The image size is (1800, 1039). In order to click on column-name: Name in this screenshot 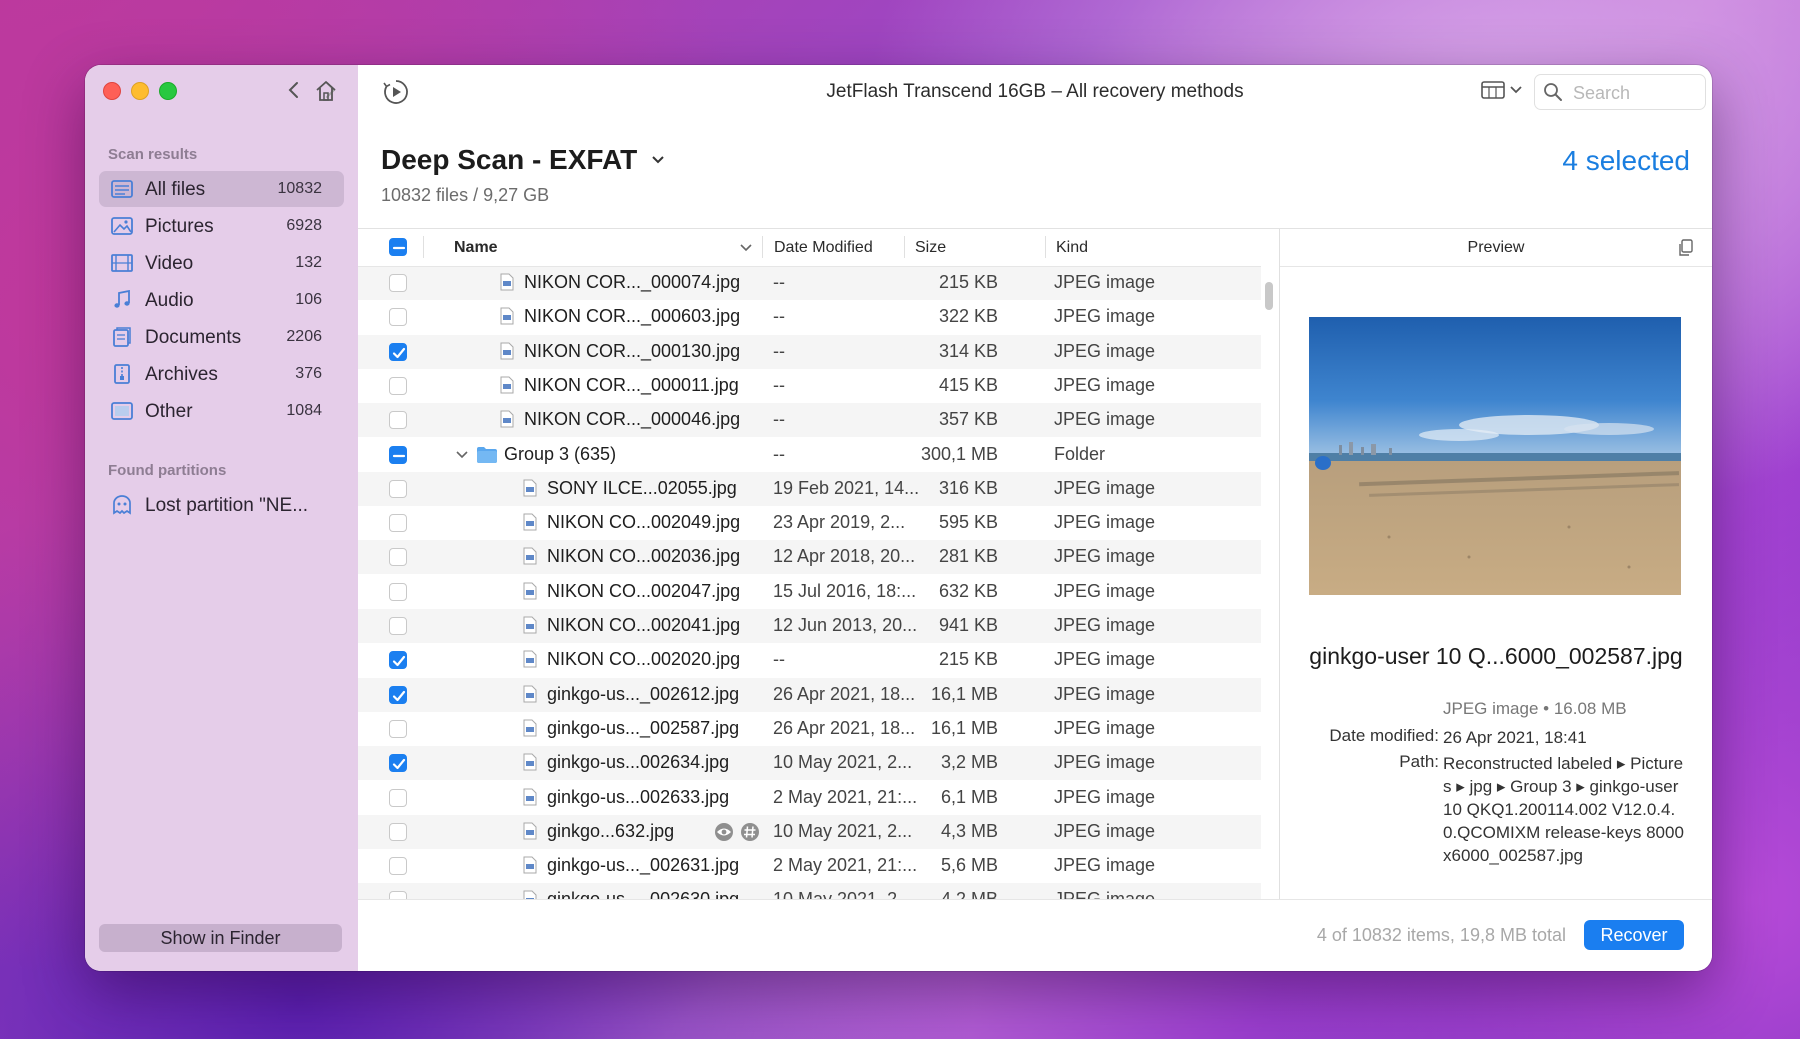, I will do `click(476, 248)`.